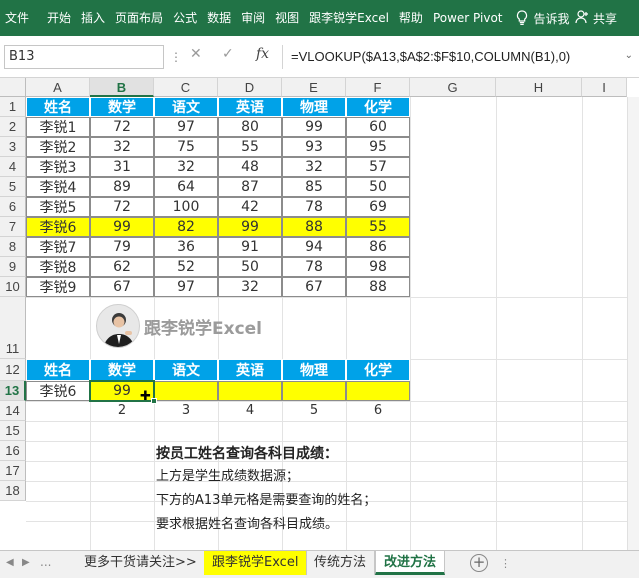 This screenshot has width=639, height=578. What do you see at coordinates (378, 147) in the screenshot?
I see `table-cell-chemistry: 95` at bounding box center [378, 147].